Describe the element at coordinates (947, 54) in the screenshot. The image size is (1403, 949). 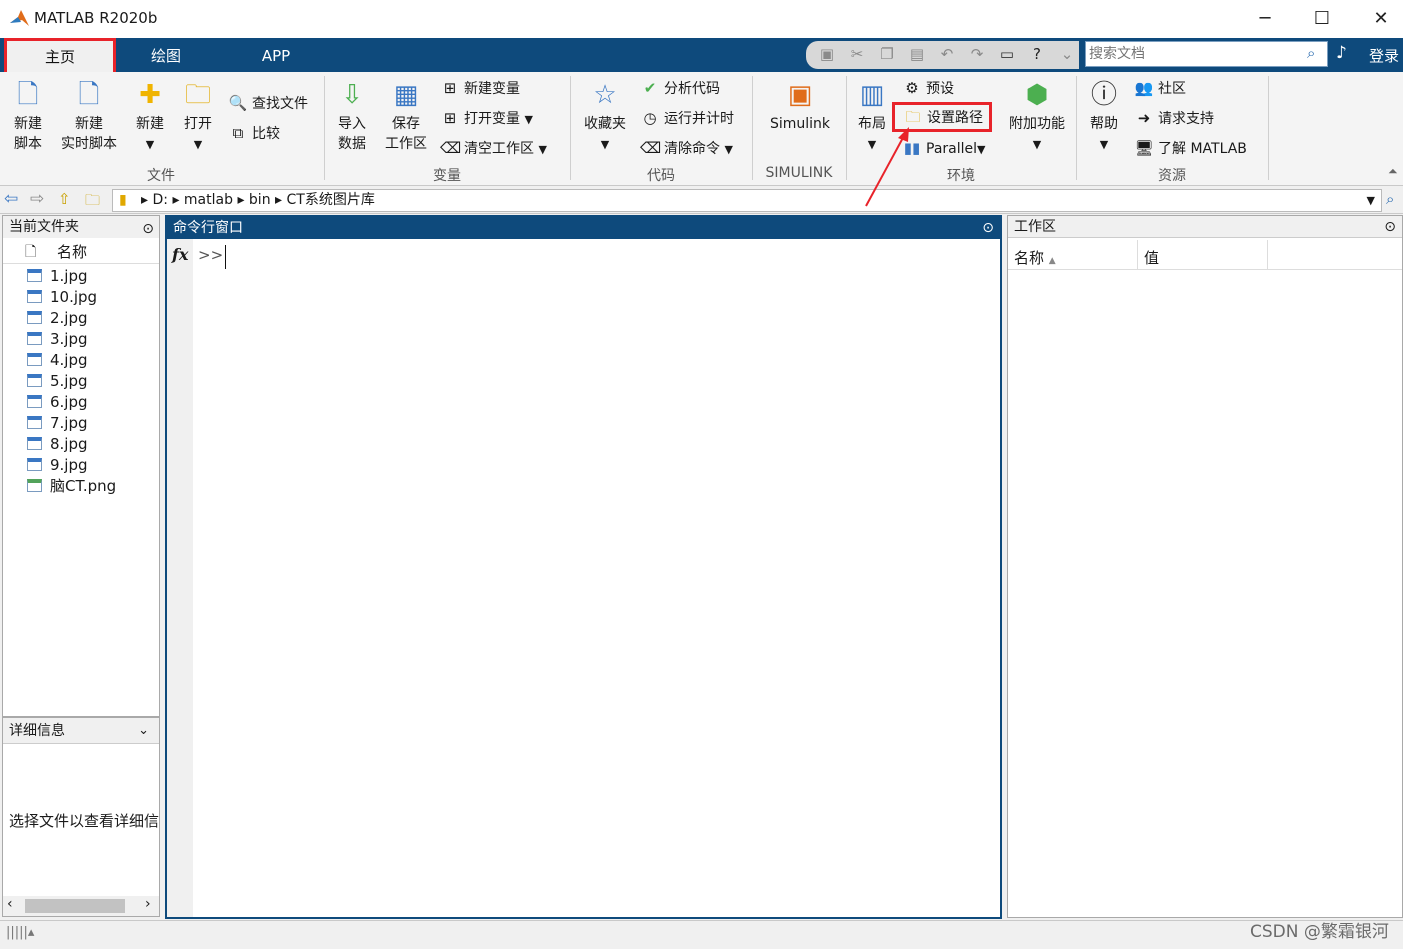
I see `undo-icon: ↶` at that location.